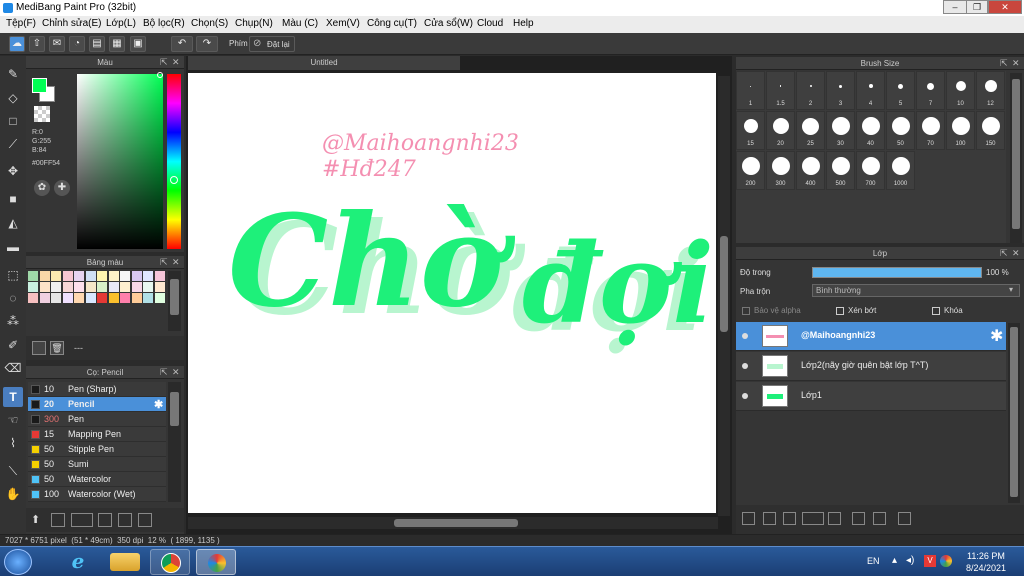  What do you see at coordinates (97, 479) in the screenshot?
I see `brush-list-item: 50 Watercolor` at bounding box center [97, 479].